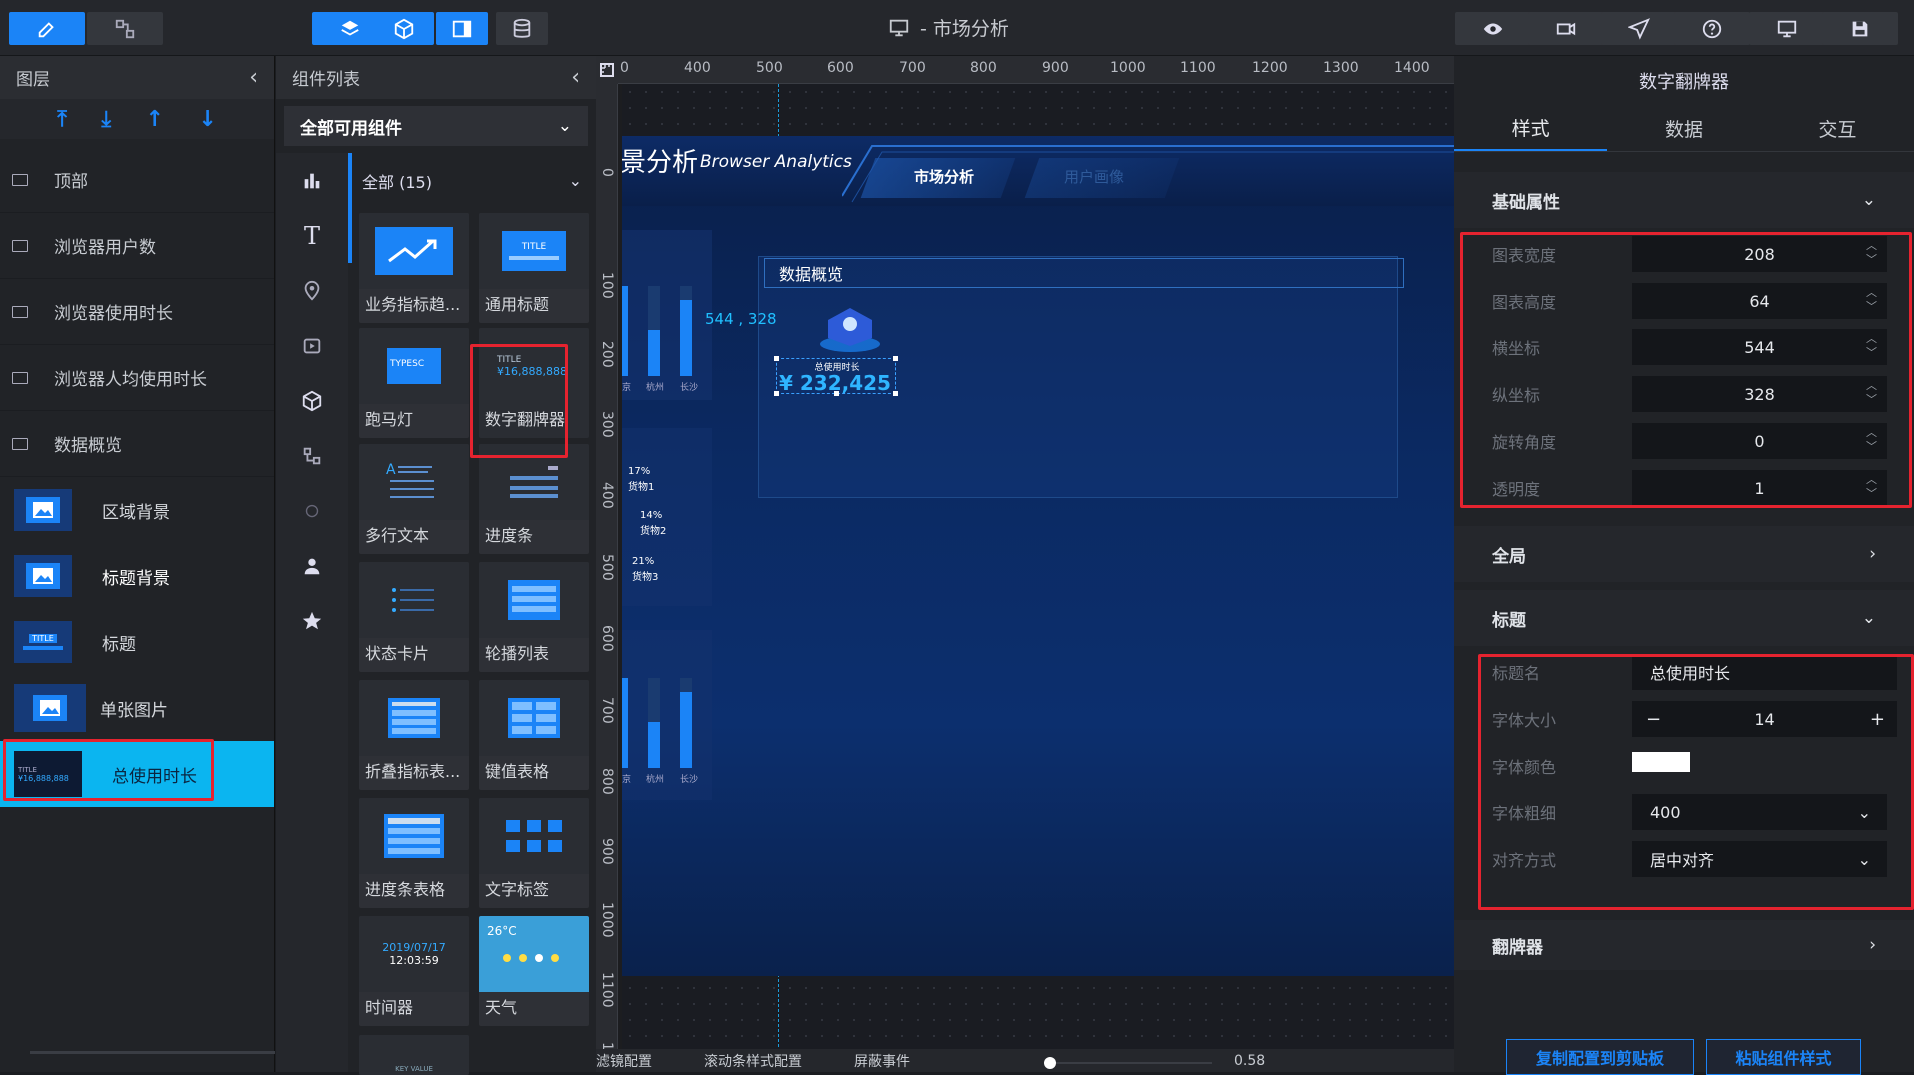 Image resolution: width=1914 pixels, height=1075 pixels. What do you see at coordinates (312, 565) in the screenshot?
I see `category-user` at bounding box center [312, 565].